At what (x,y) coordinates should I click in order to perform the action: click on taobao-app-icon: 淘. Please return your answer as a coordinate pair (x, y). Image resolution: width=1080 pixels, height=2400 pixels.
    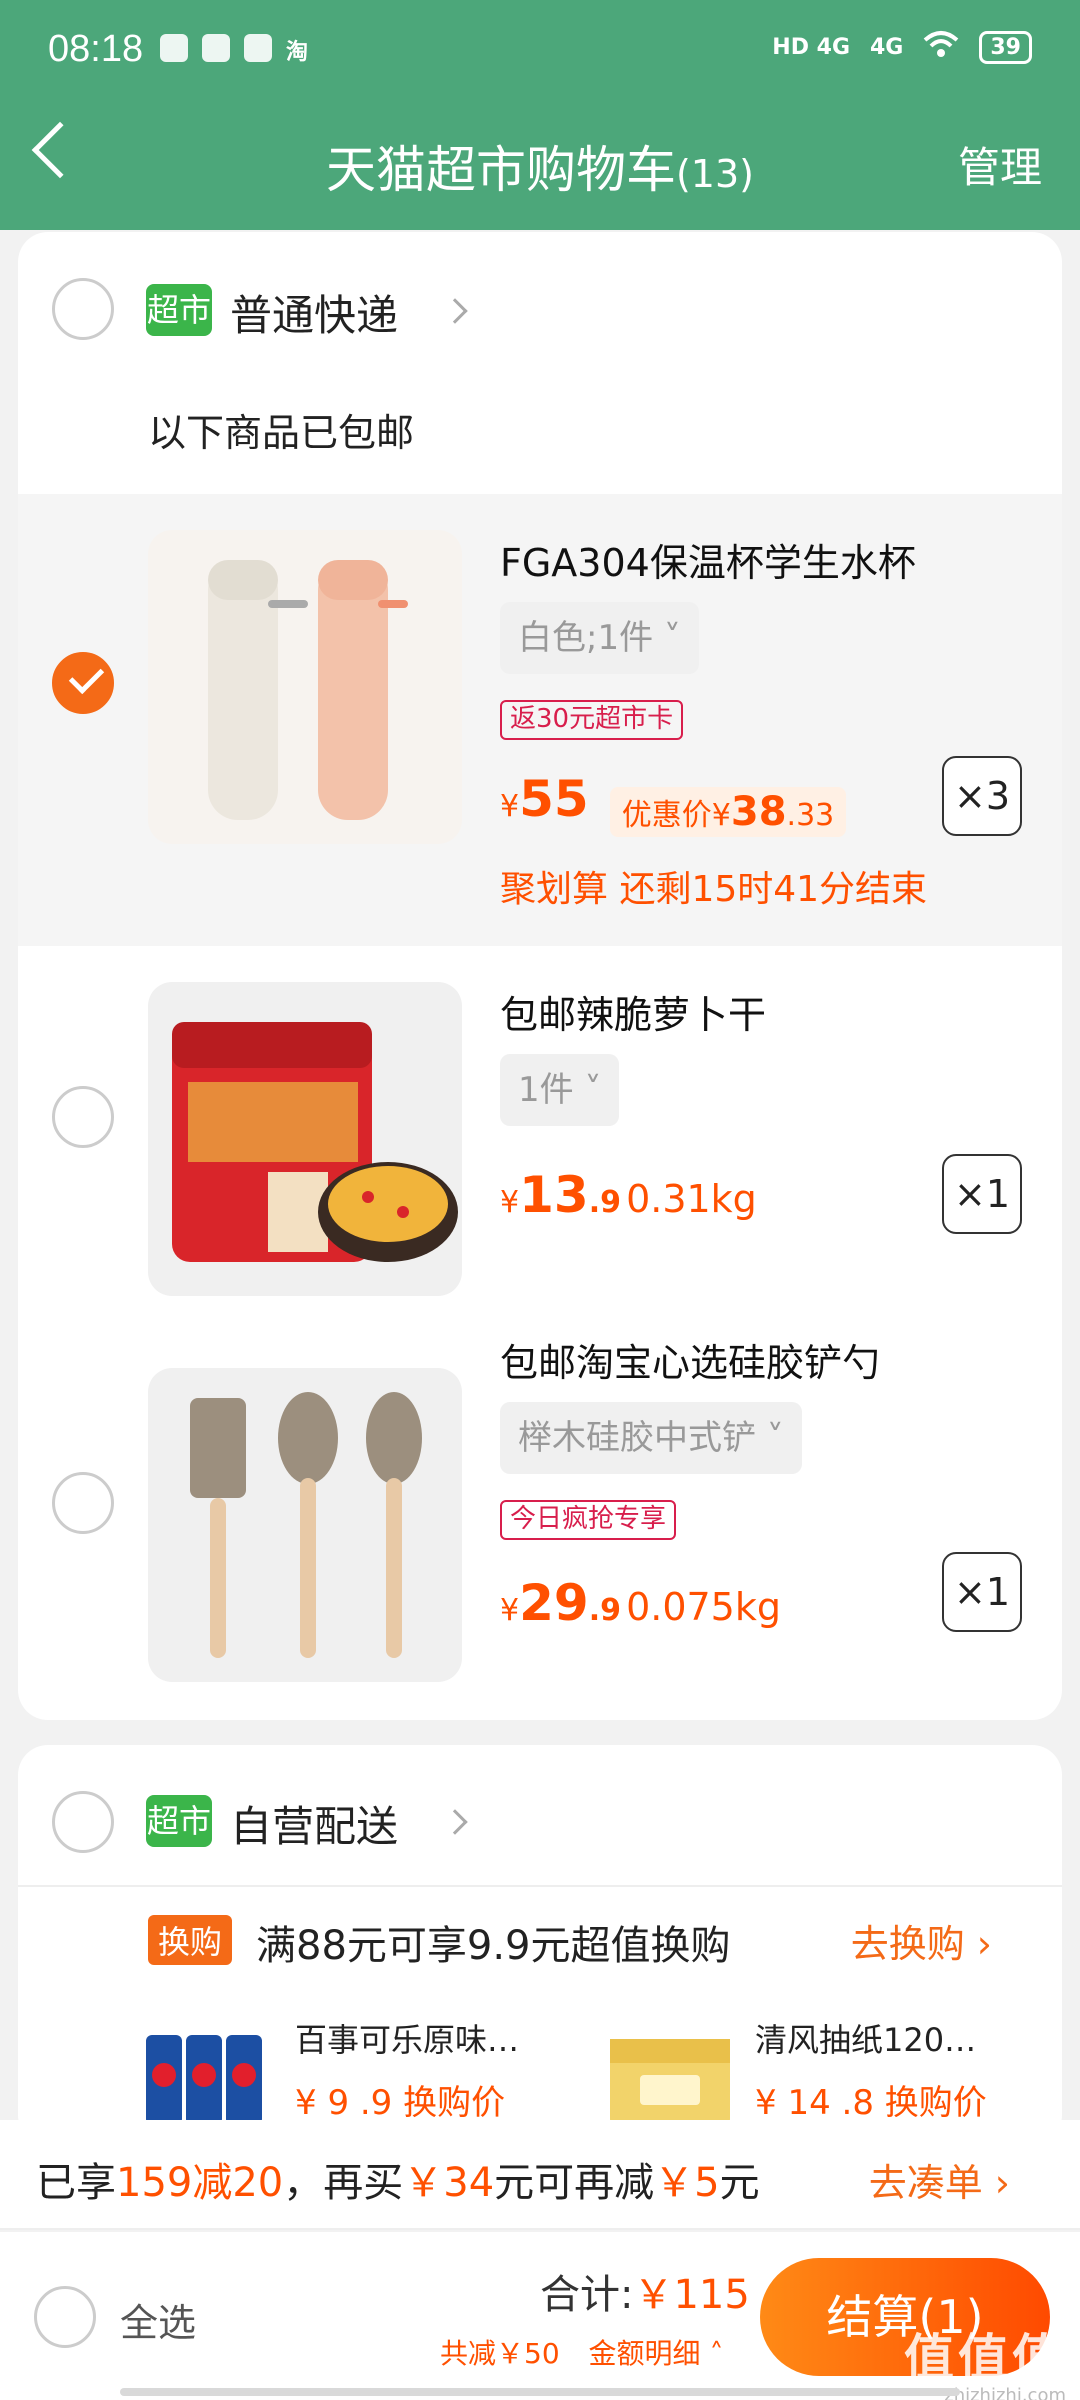
    Looking at the image, I should click on (297, 52).